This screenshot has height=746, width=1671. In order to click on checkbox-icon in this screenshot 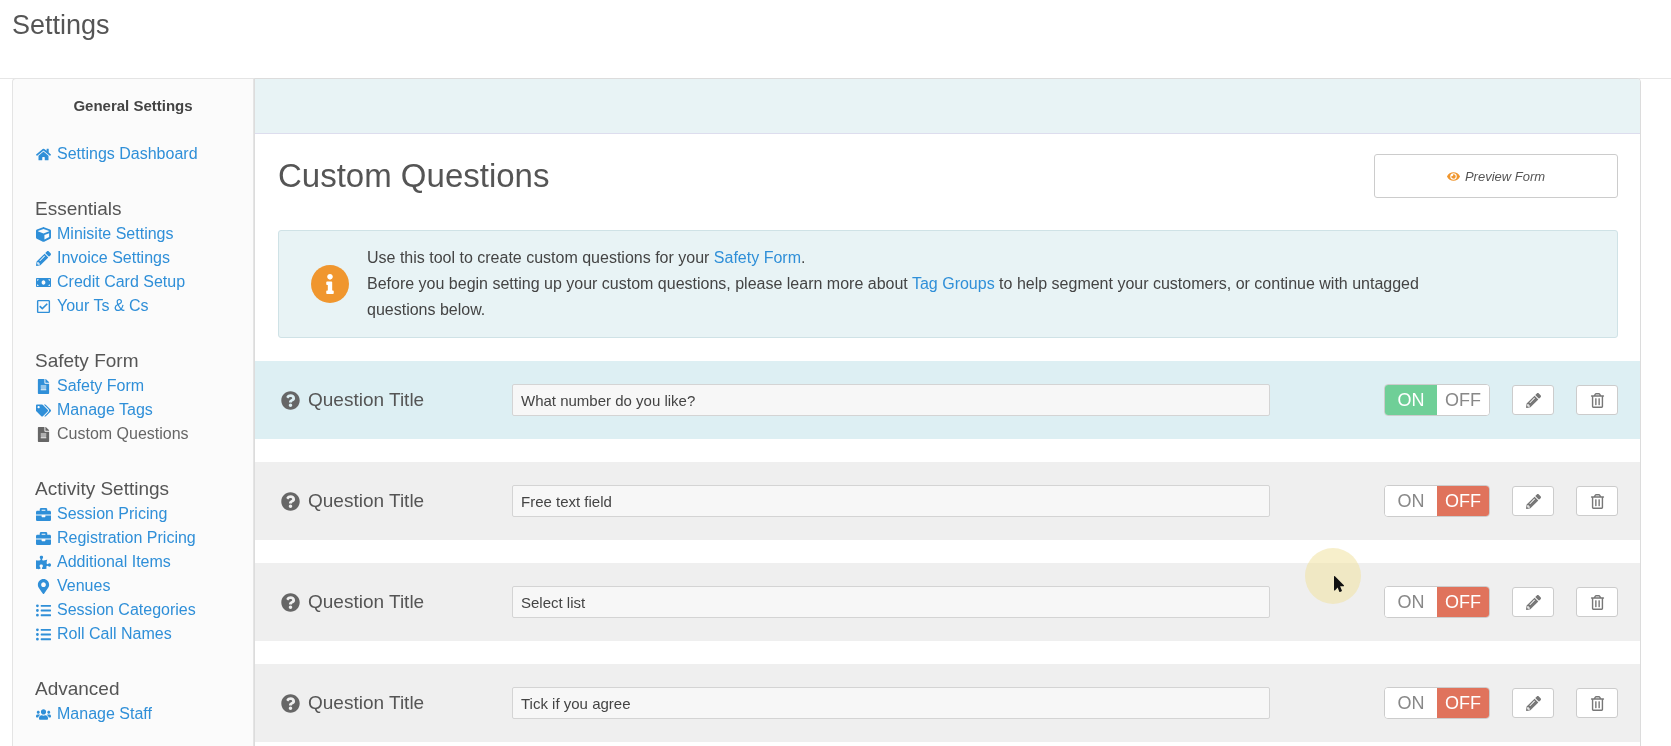, I will do `click(43, 306)`.